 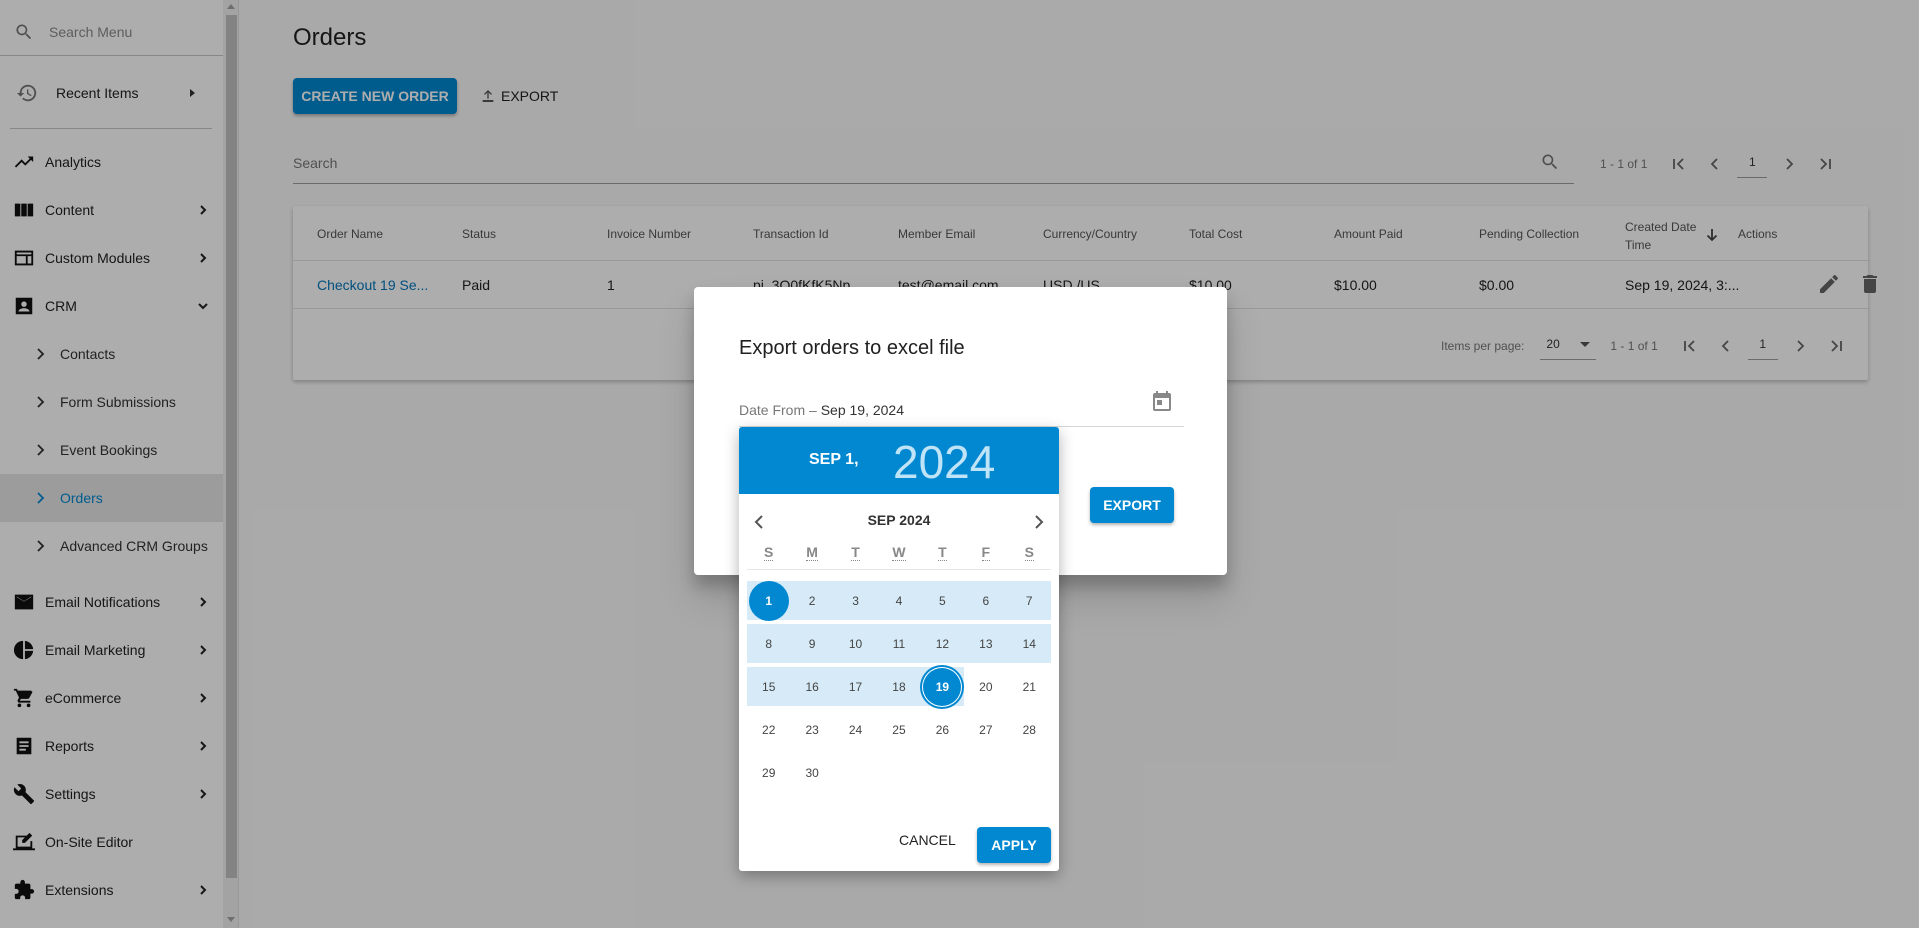 I want to click on calendar-day: 16, so click(x=812, y=686).